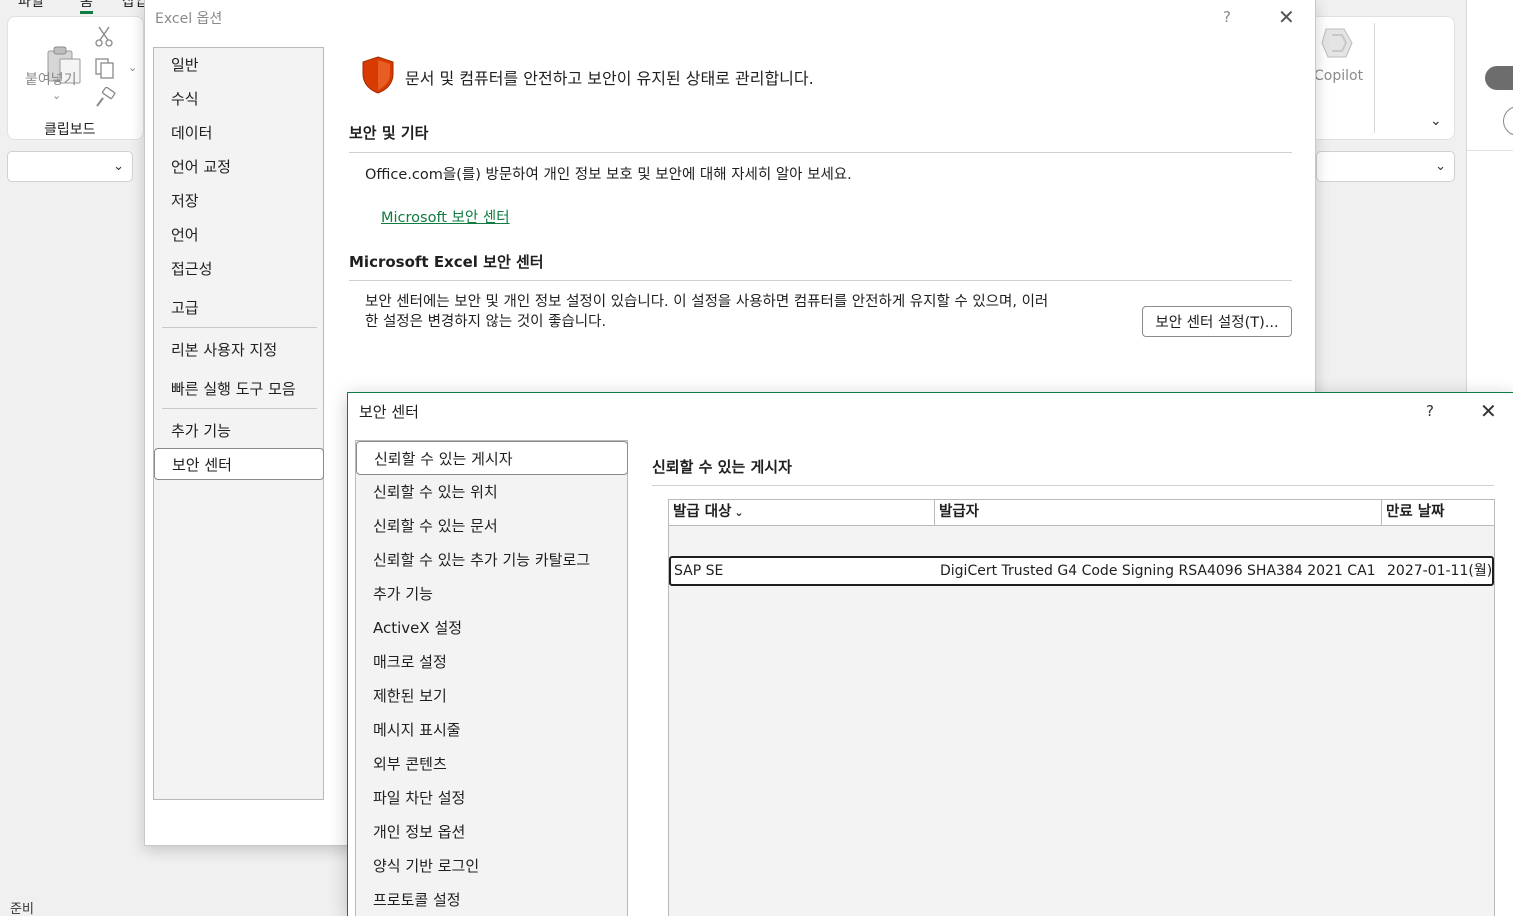  Describe the element at coordinates (491, 696) in the screenshot. I see `tc-nav-protected-view: 제한된 보기` at that location.